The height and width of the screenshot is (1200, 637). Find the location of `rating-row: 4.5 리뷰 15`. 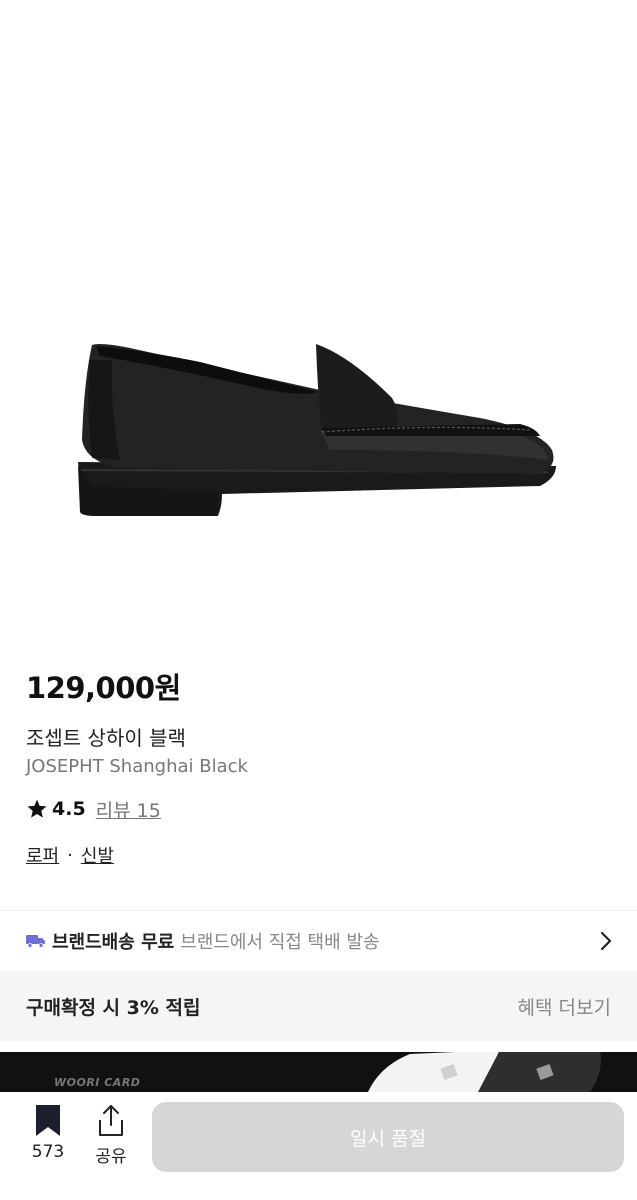

rating-row: 4.5 리뷰 15 is located at coordinates (318, 809).